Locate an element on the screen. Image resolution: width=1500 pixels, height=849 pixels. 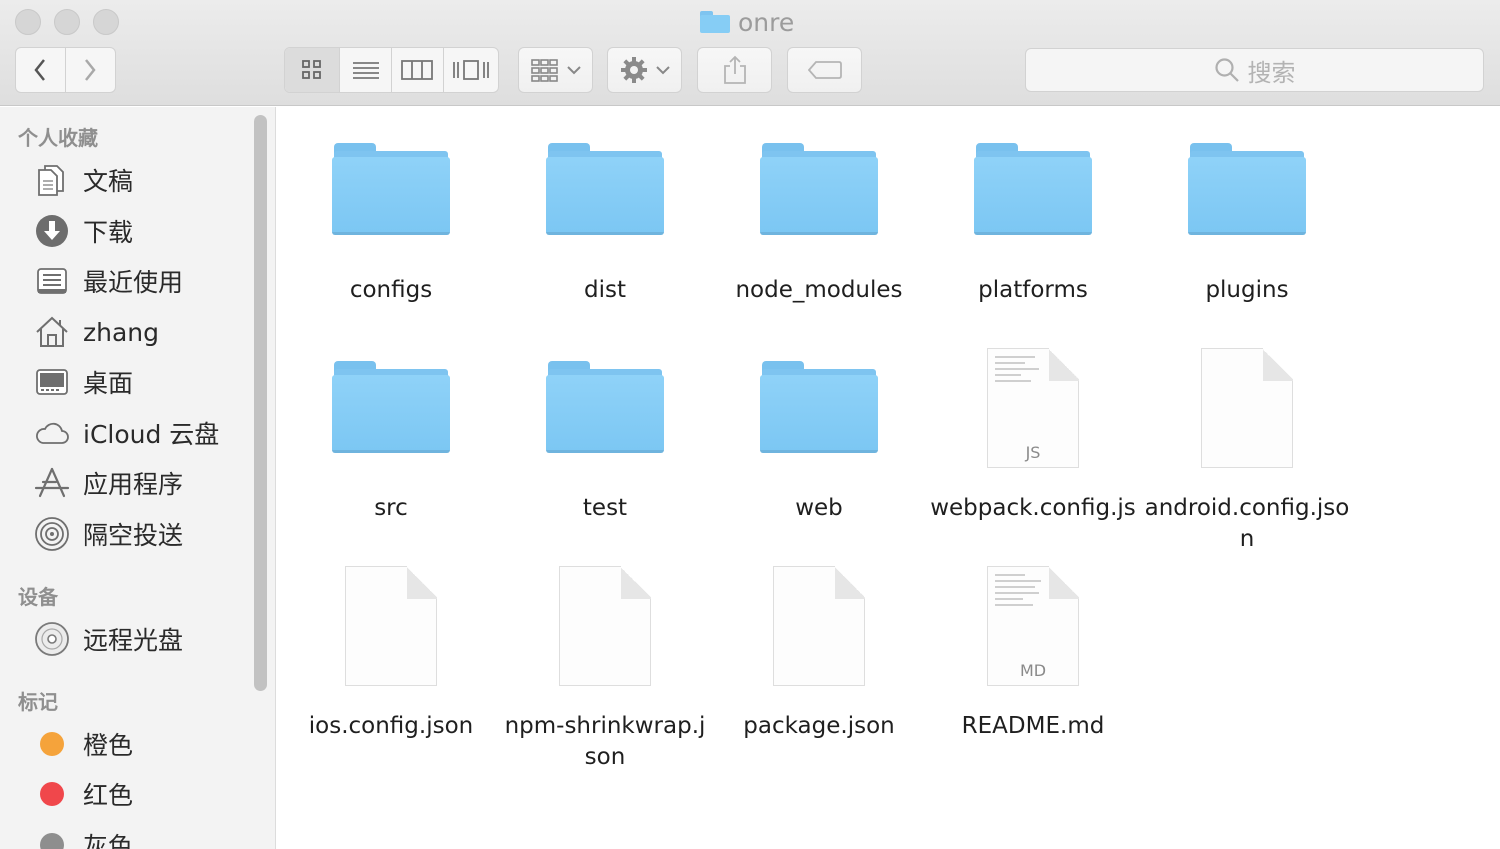
cloud-icon is located at coordinates (52, 433).